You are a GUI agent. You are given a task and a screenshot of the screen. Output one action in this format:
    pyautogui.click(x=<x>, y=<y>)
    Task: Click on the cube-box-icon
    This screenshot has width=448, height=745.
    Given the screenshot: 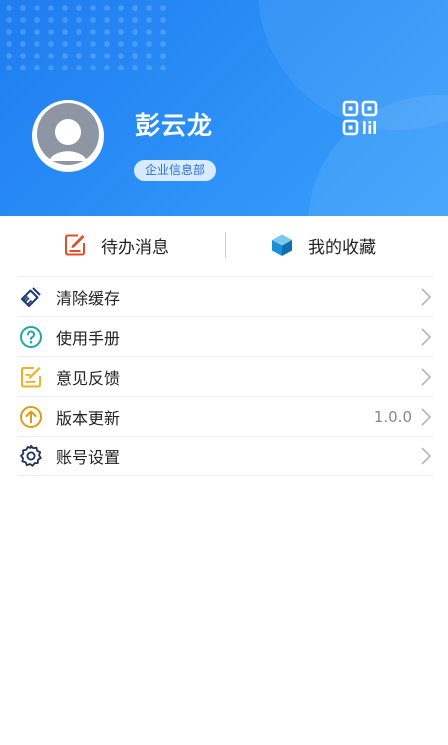 What is the action you would take?
    pyautogui.click(x=282, y=245)
    